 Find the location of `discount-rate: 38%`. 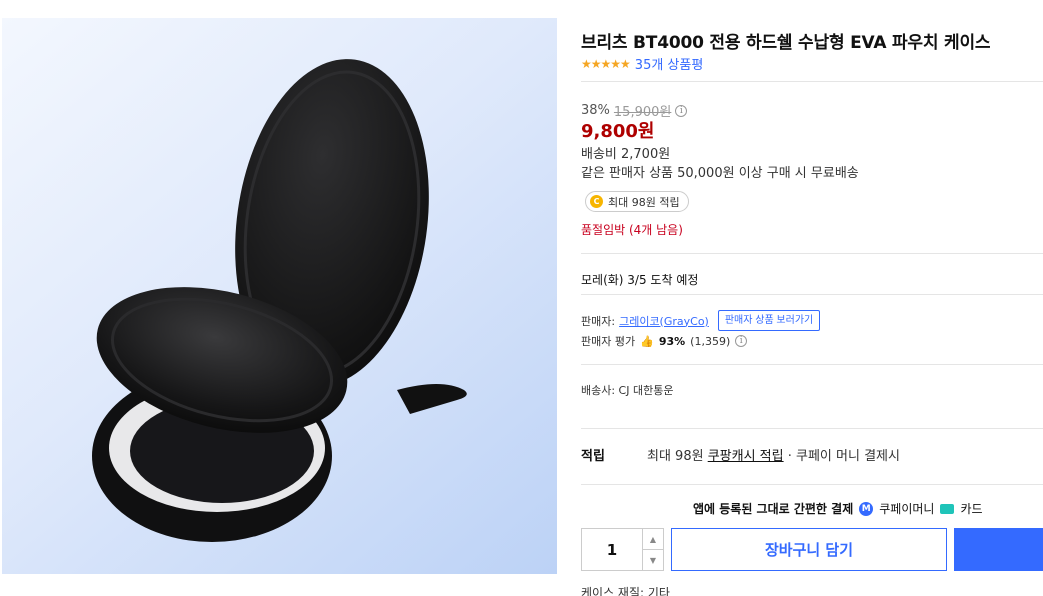

discount-rate: 38% is located at coordinates (595, 110).